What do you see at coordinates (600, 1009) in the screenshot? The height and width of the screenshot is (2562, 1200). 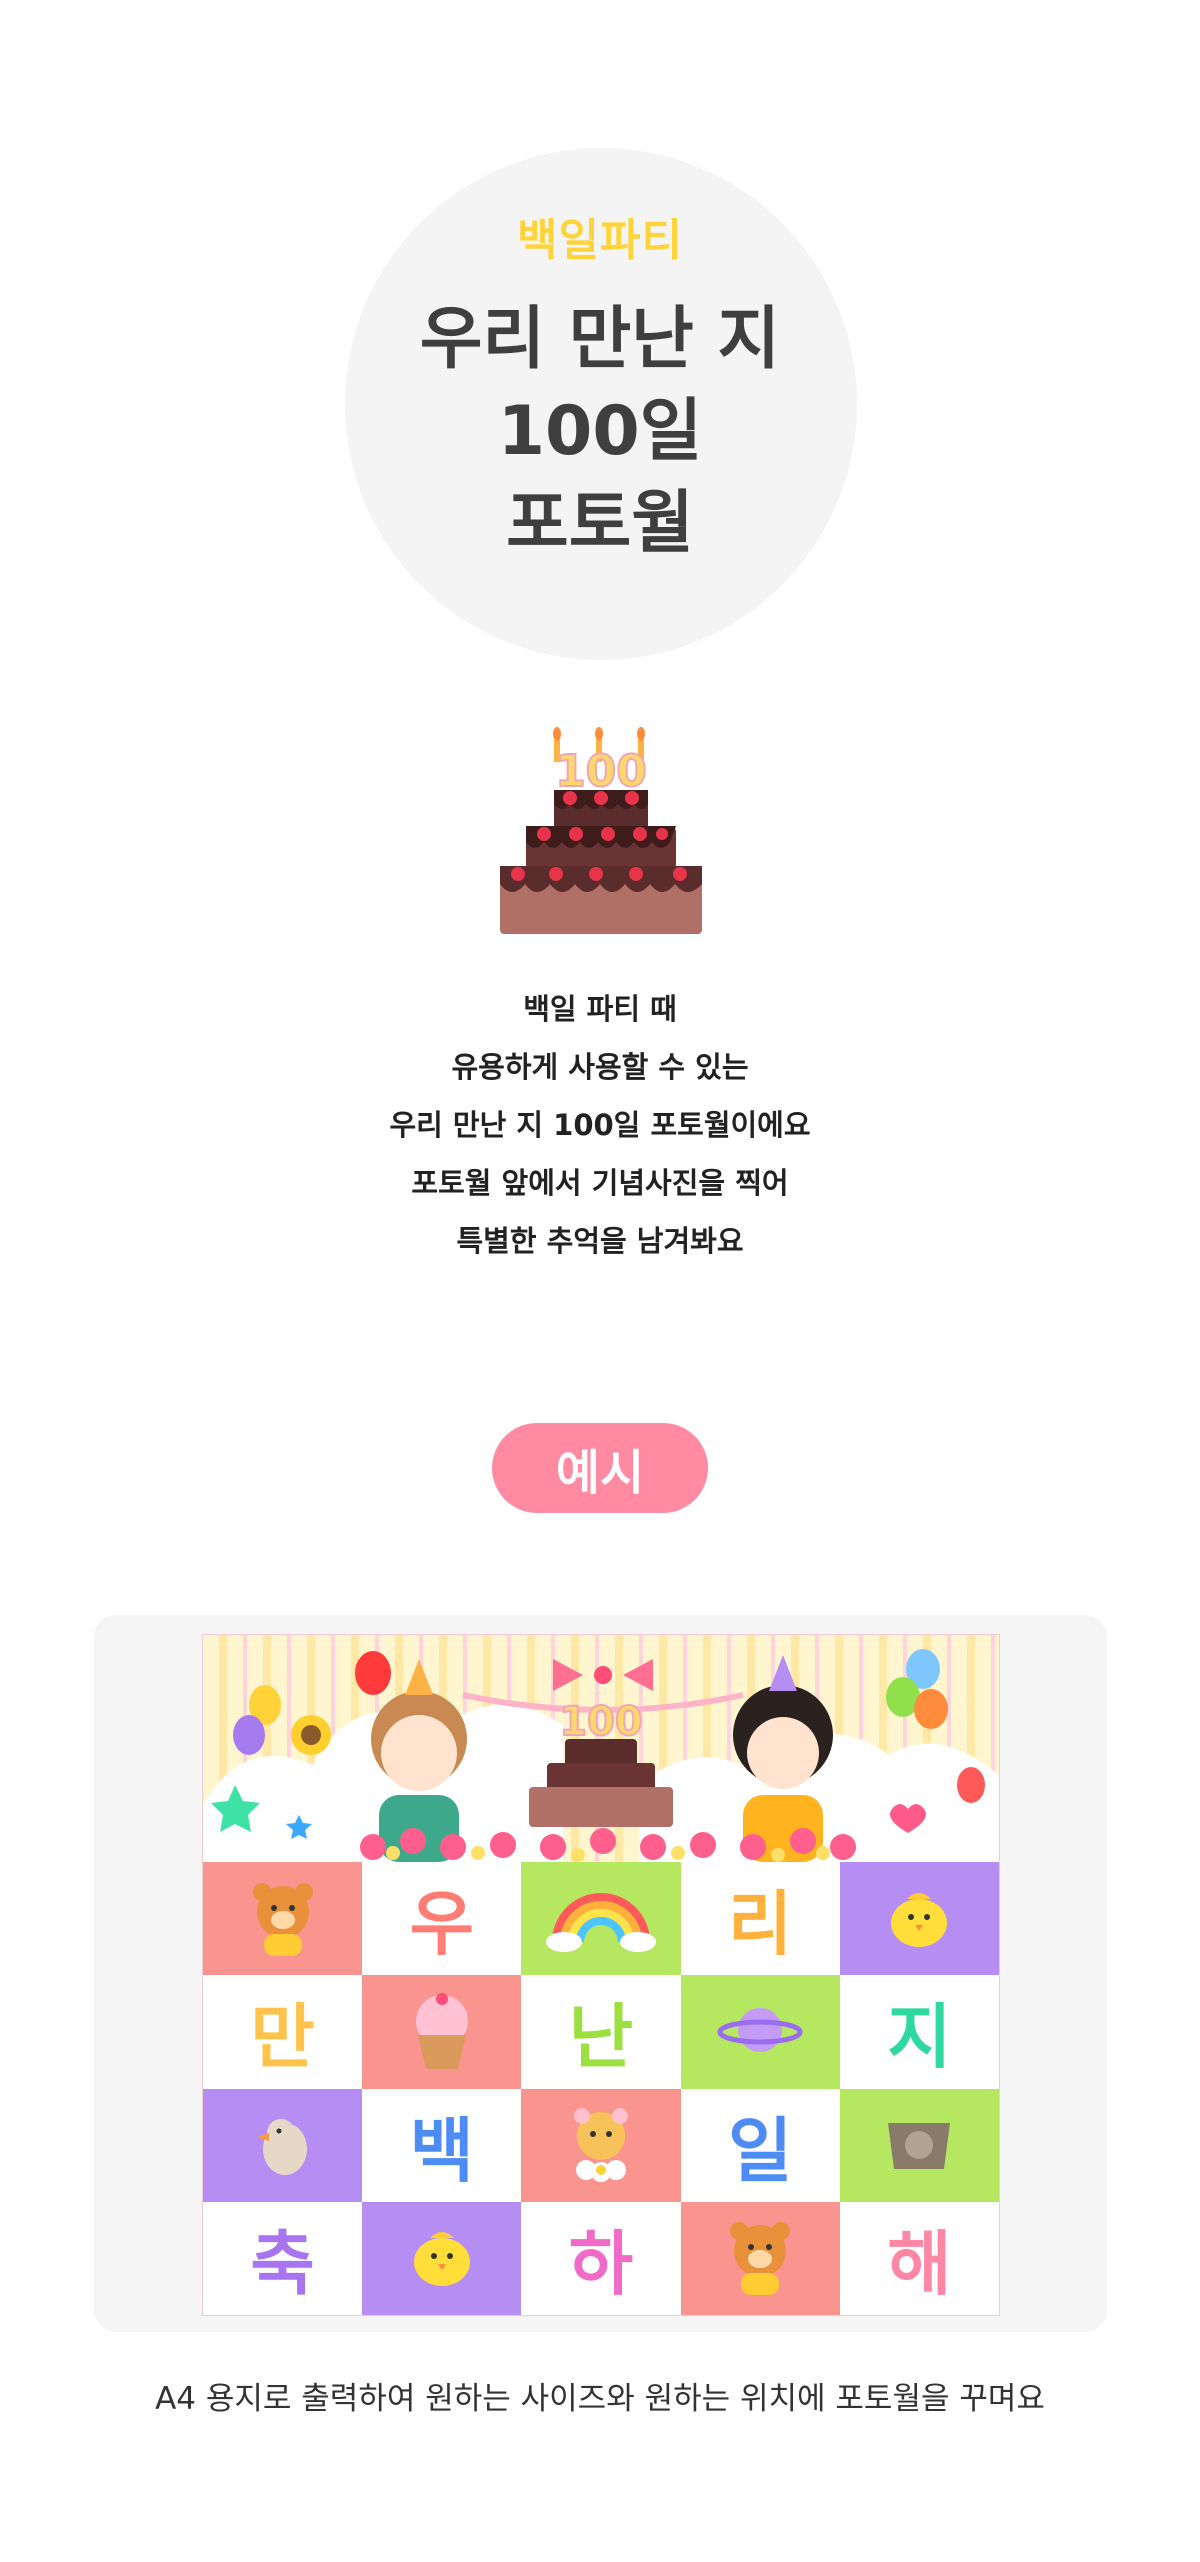 I see `description-line: 백일 파티 때` at bounding box center [600, 1009].